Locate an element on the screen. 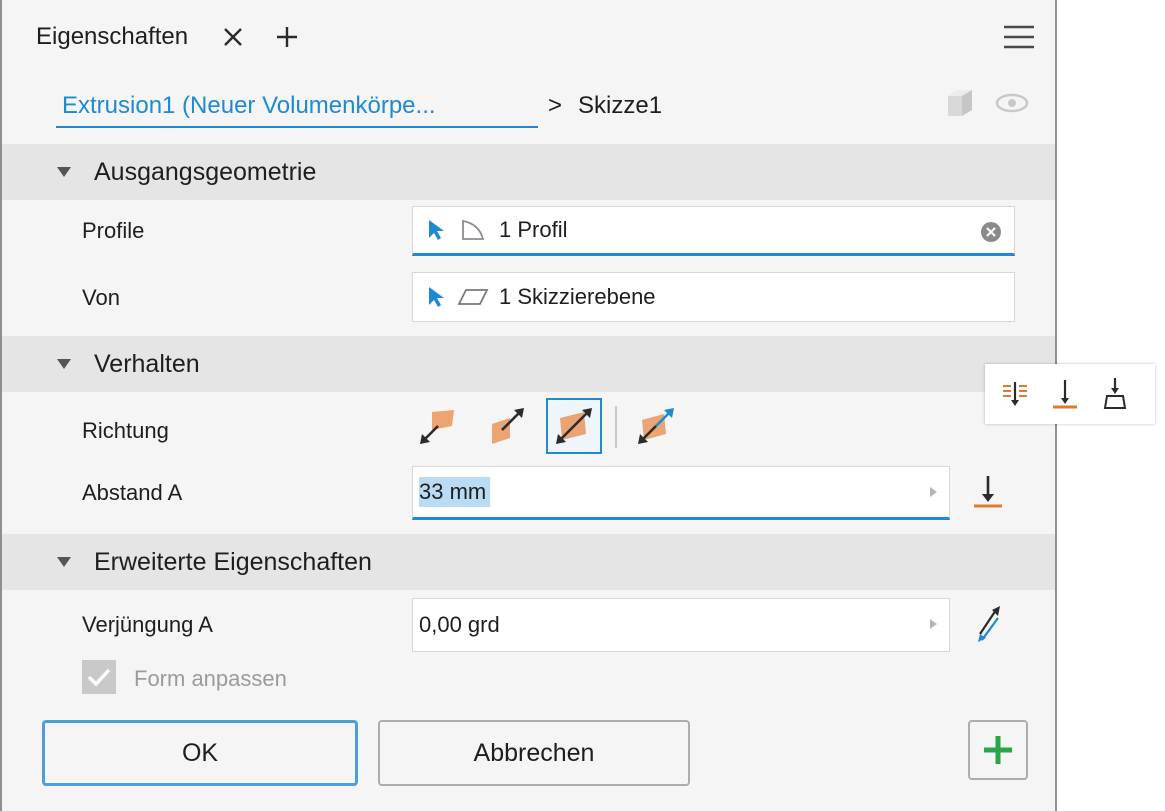 The height and width of the screenshot is (811, 1165). cancel-button: Abbrechen is located at coordinates (534, 753).